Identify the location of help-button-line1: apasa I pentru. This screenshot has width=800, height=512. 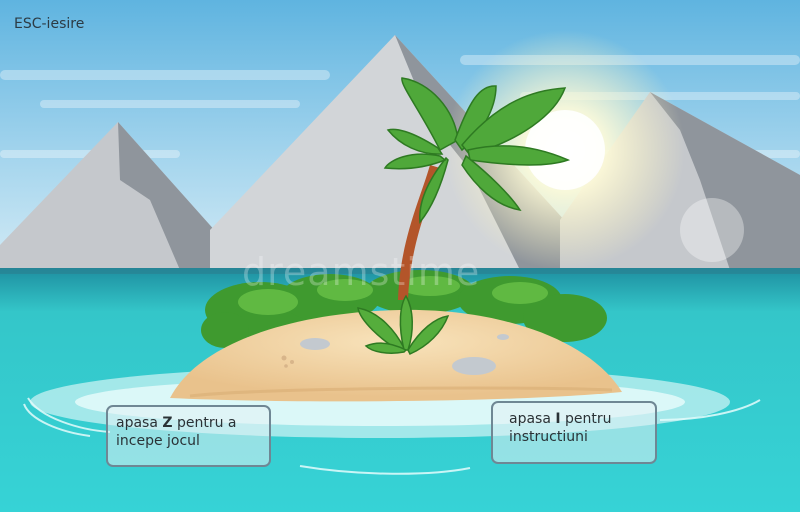
(560, 419).